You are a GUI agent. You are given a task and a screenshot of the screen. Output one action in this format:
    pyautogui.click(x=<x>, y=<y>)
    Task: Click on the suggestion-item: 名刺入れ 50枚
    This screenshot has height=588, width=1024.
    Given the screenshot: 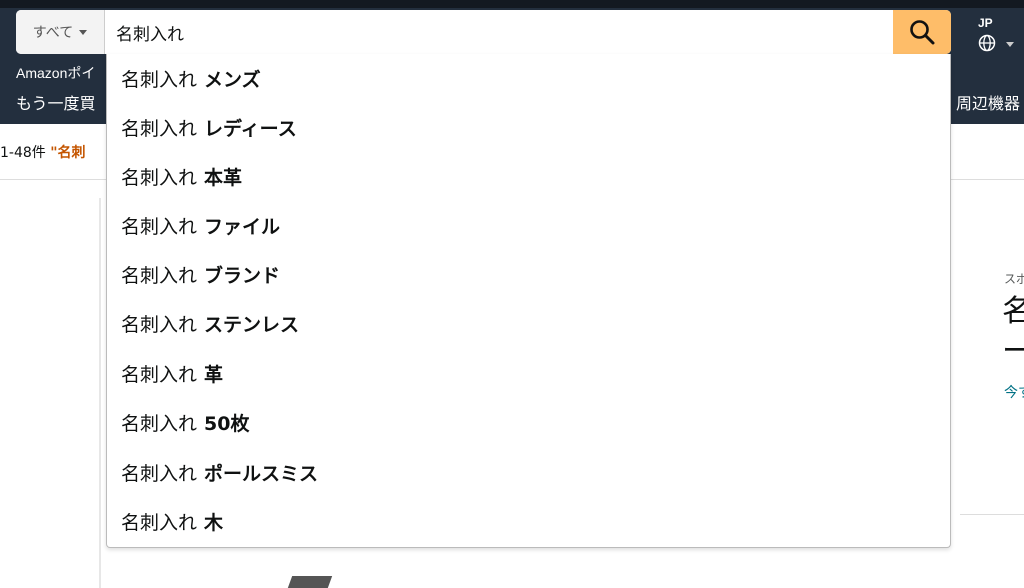 What is the action you would take?
    pyautogui.click(x=528, y=422)
    